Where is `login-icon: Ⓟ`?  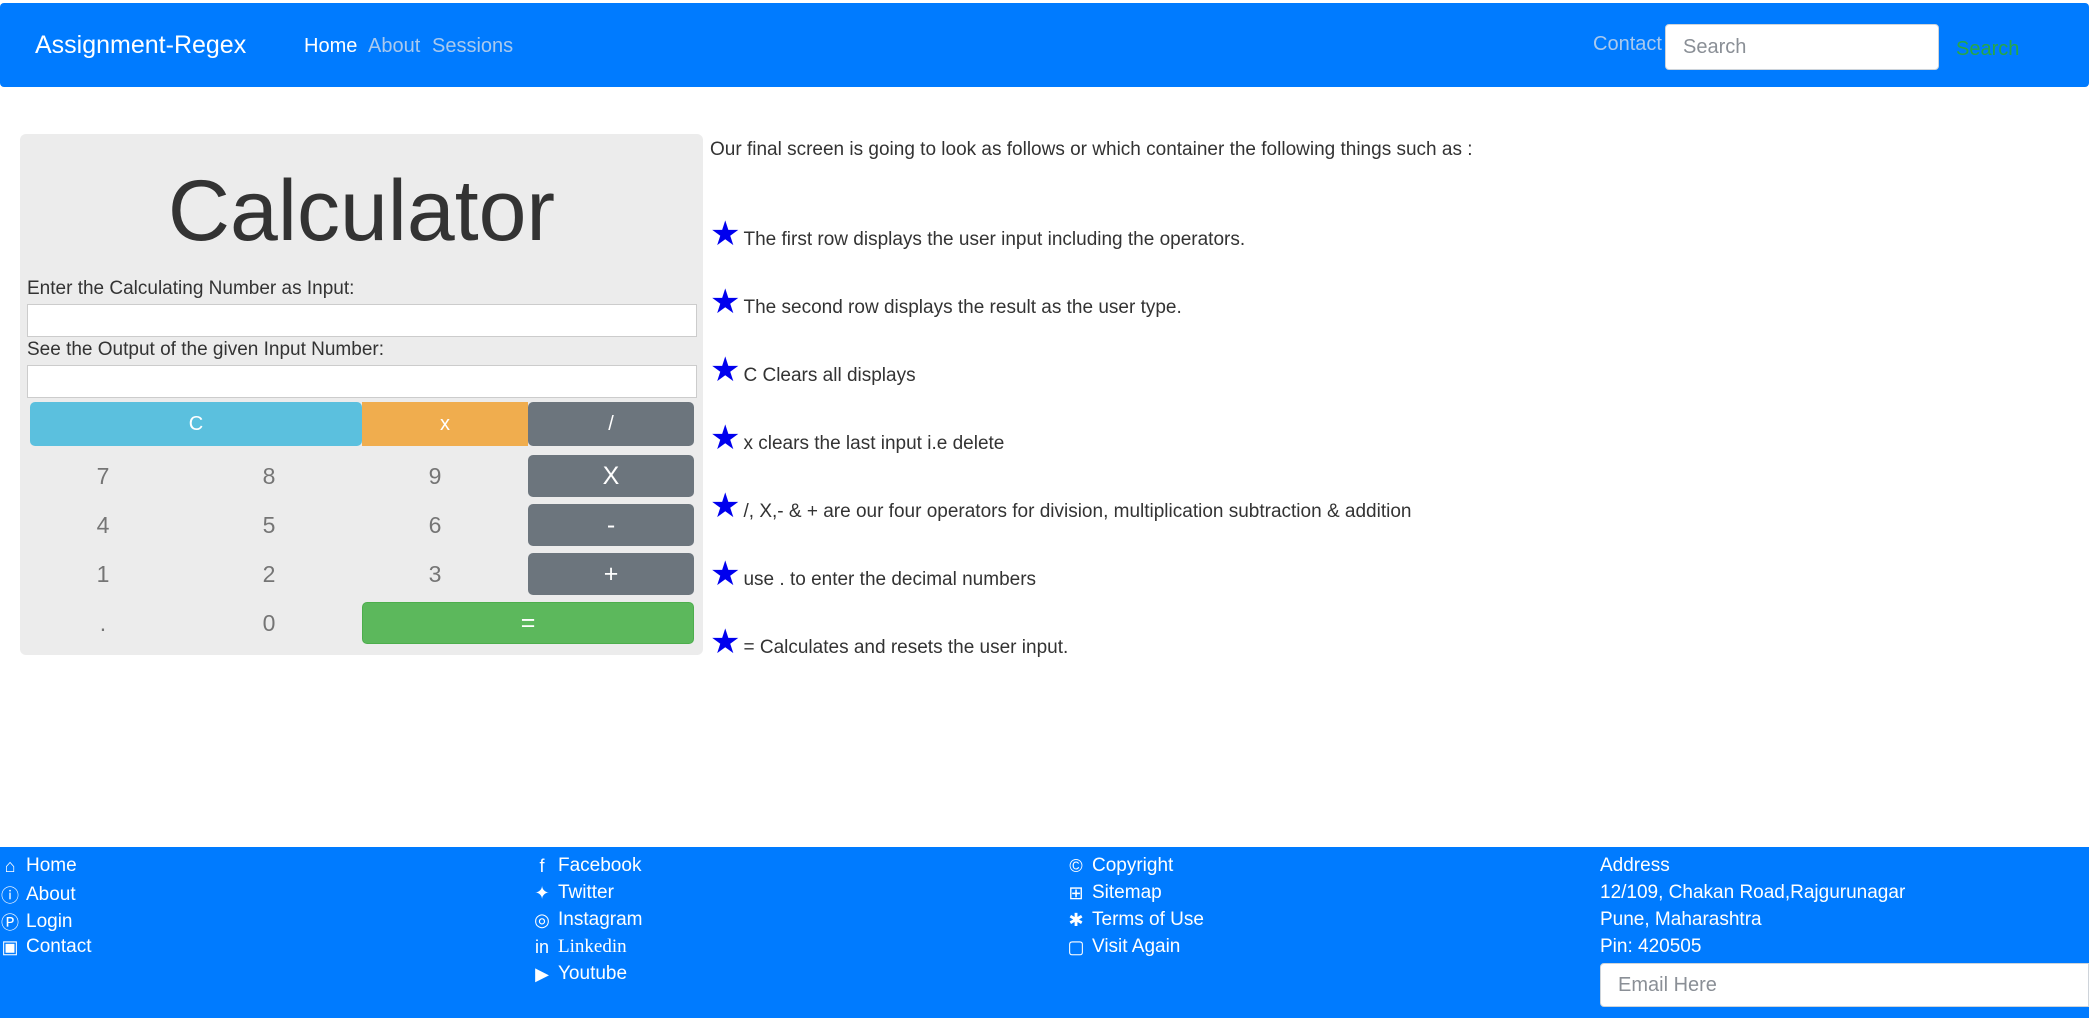
login-icon: Ⓟ is located at coordinates (10, 923).